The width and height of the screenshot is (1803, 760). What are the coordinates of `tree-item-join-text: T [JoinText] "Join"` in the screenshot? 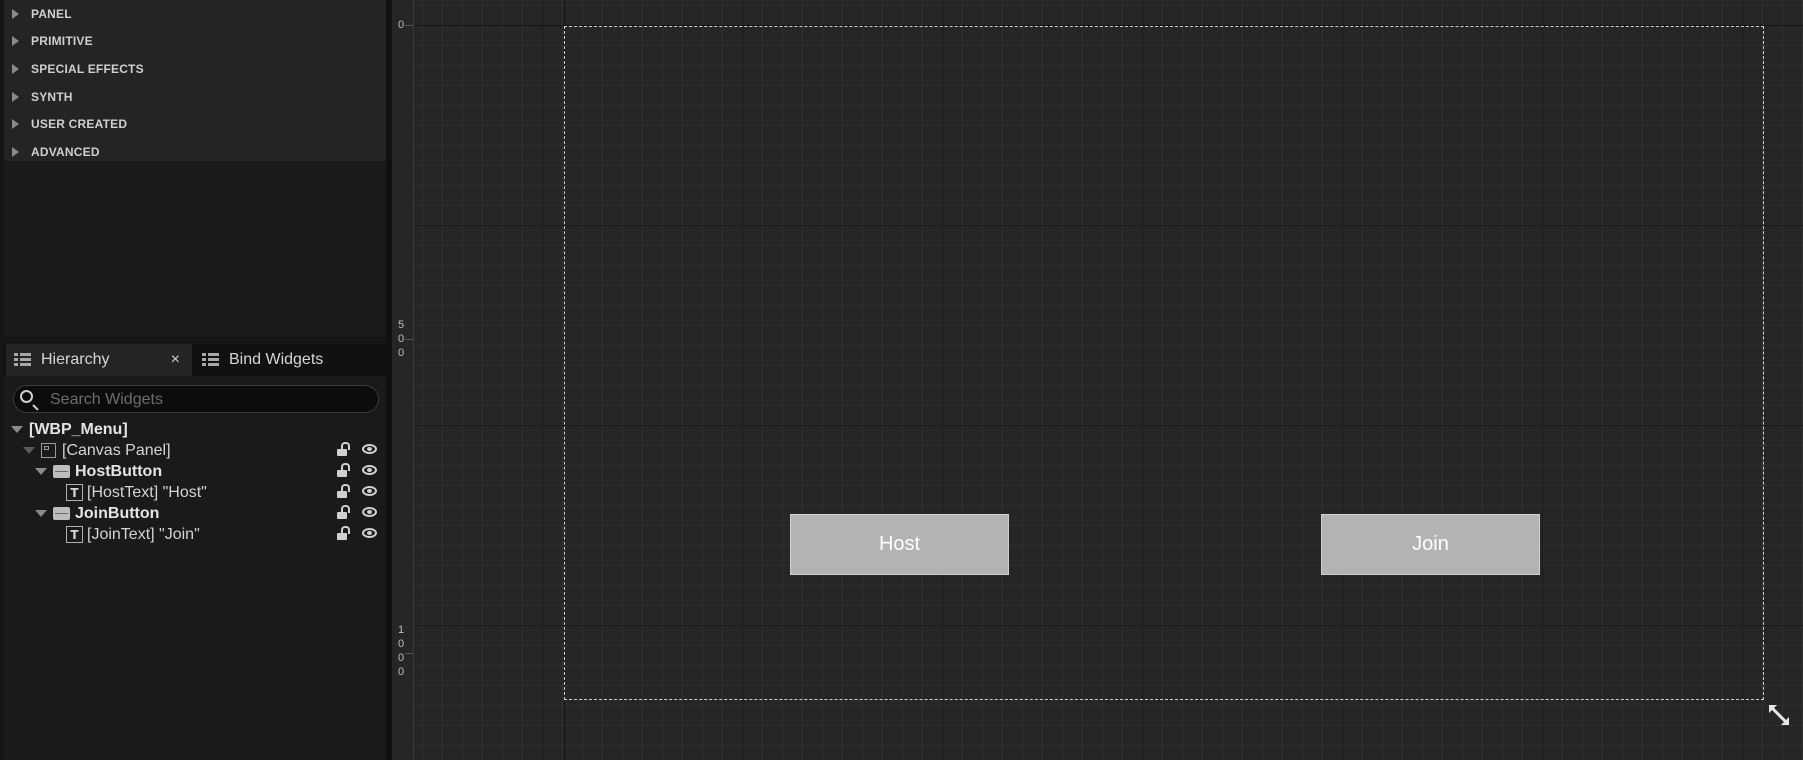 It's located at (195, 534).